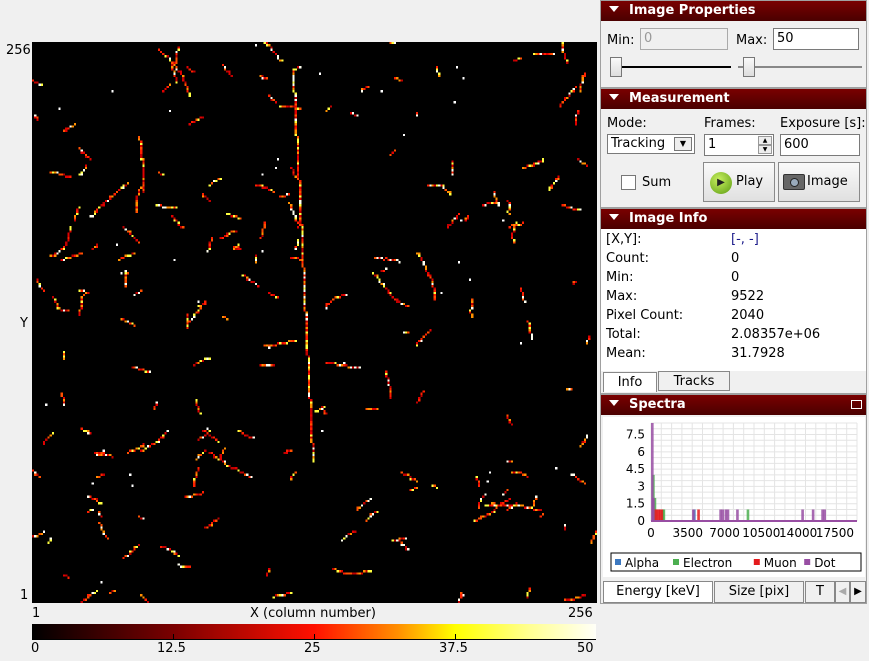 This screenshot has height=661, width=869. I want to click on colorbar-tick-50: 50, so click(585, 648).